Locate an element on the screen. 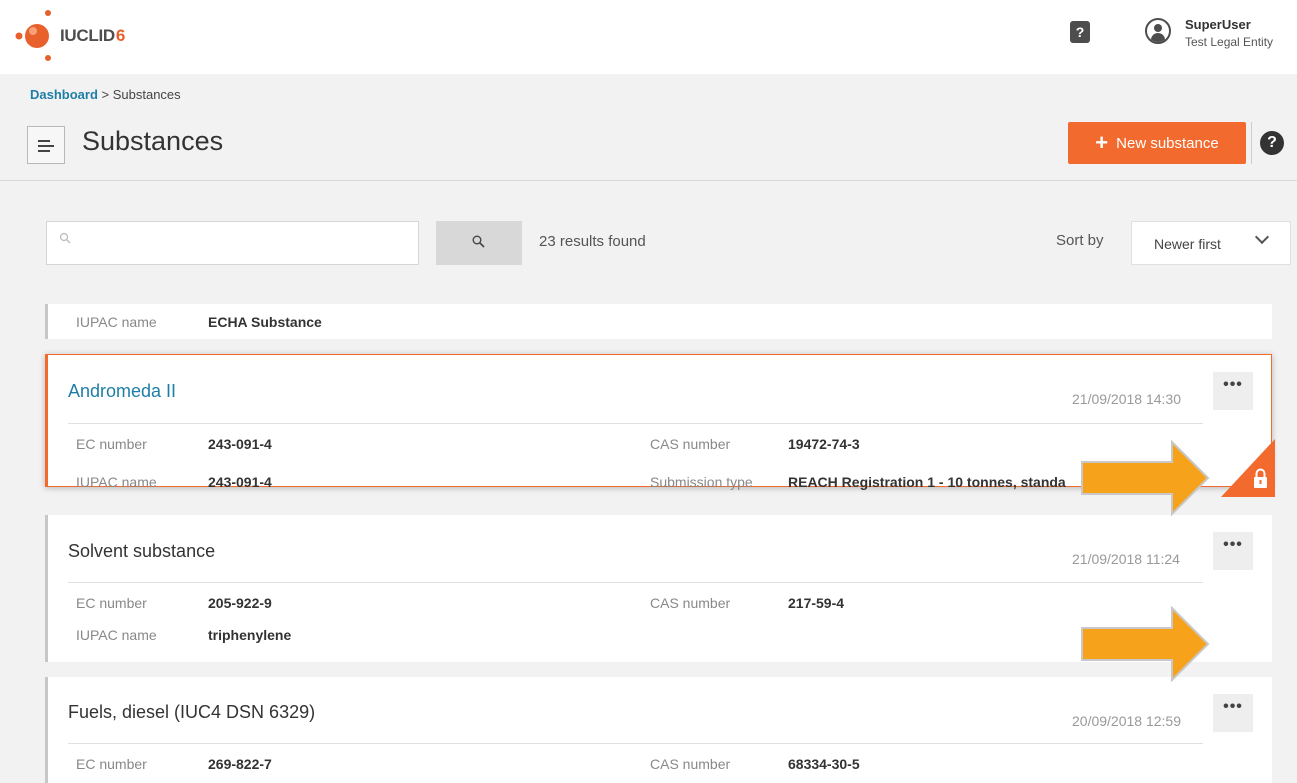  substance-date: 20/09/2018 12:59 is located at coordinates (1126, 721).